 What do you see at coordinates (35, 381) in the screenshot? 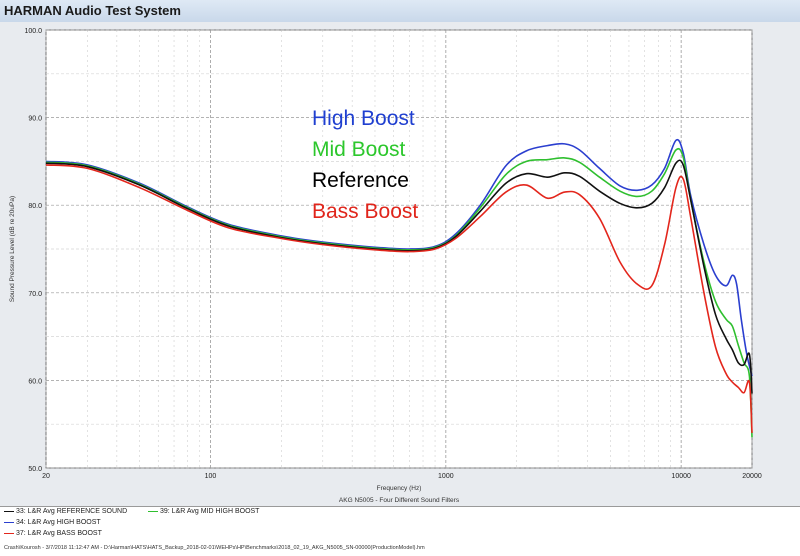
I see `y-tick-label: 60.0` at bounding box center [35, 381].